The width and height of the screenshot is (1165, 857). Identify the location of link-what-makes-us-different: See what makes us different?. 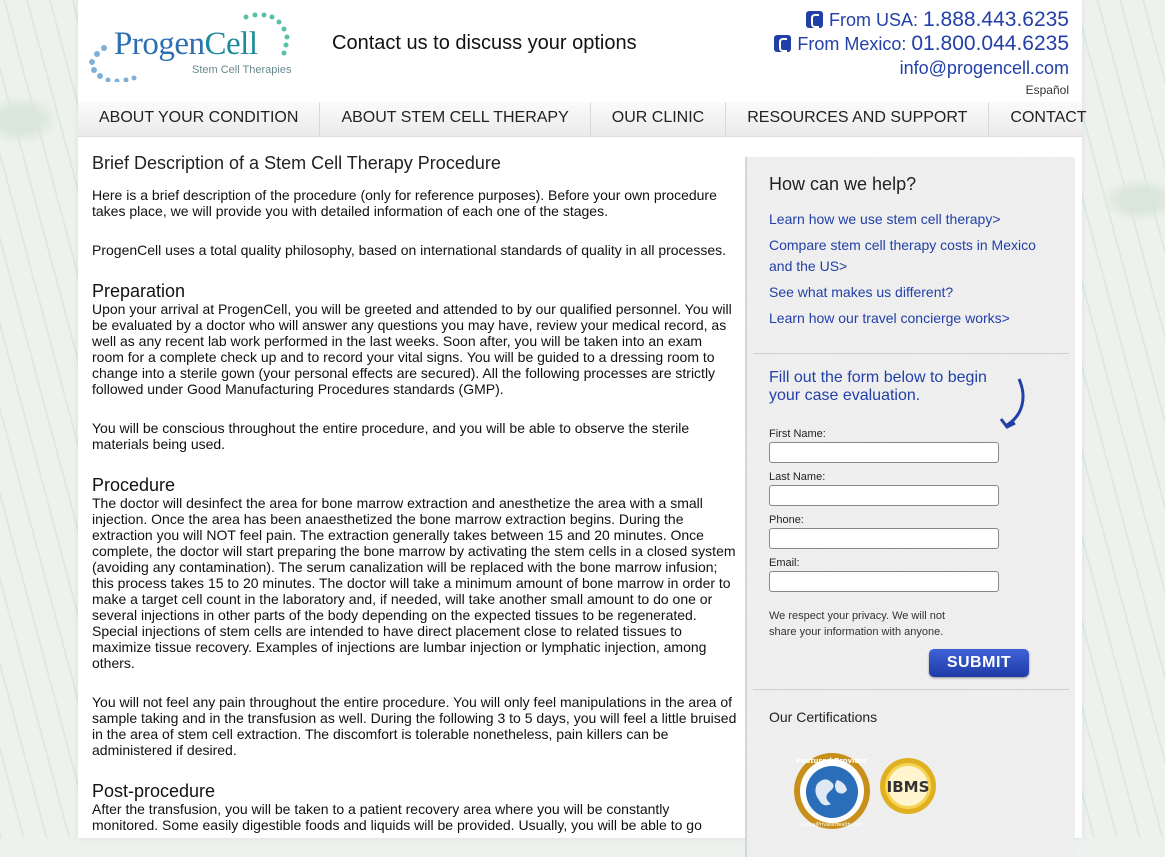
(914, 292).